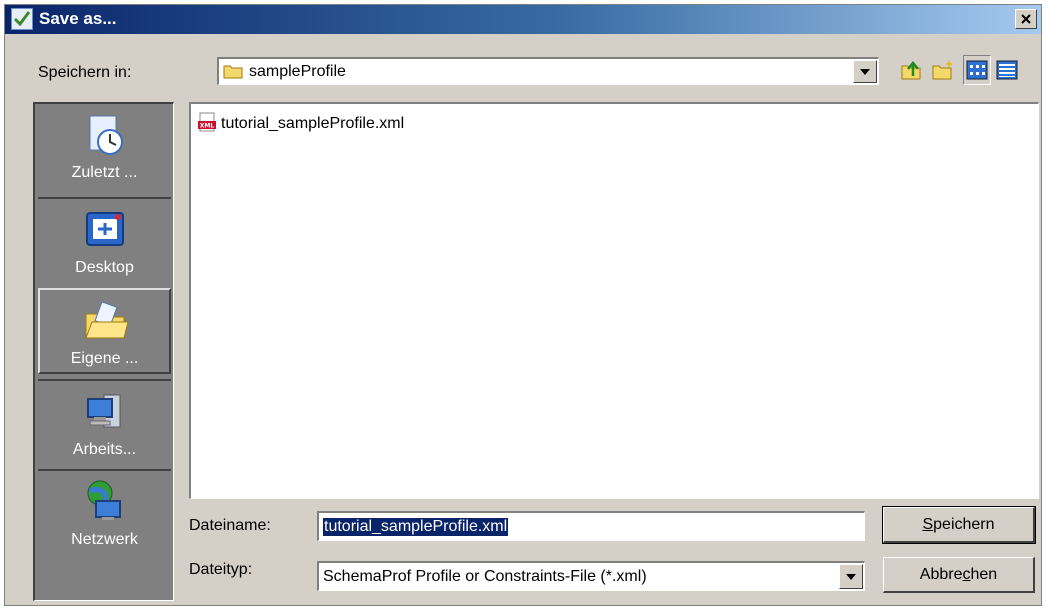  I want to click on cancel-mnemonic: c, so click(966, 574).